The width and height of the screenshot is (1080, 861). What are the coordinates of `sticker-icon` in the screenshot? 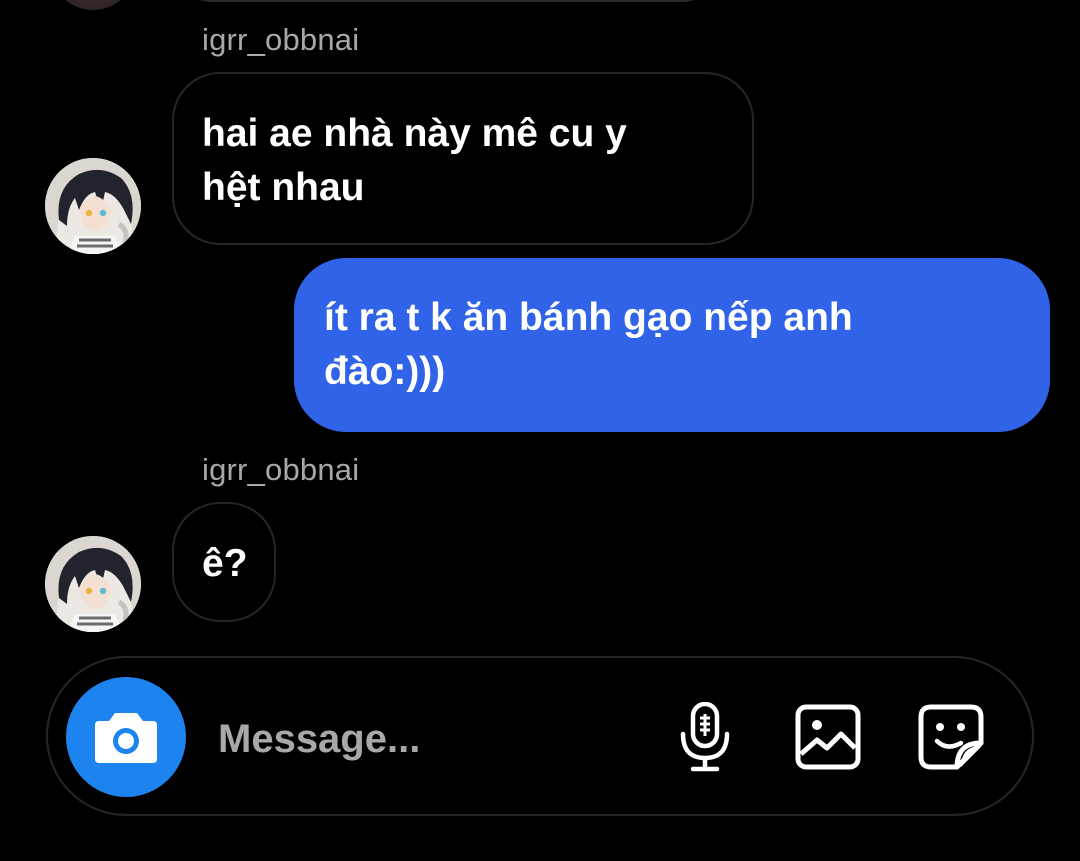 It's located at (951, 737).